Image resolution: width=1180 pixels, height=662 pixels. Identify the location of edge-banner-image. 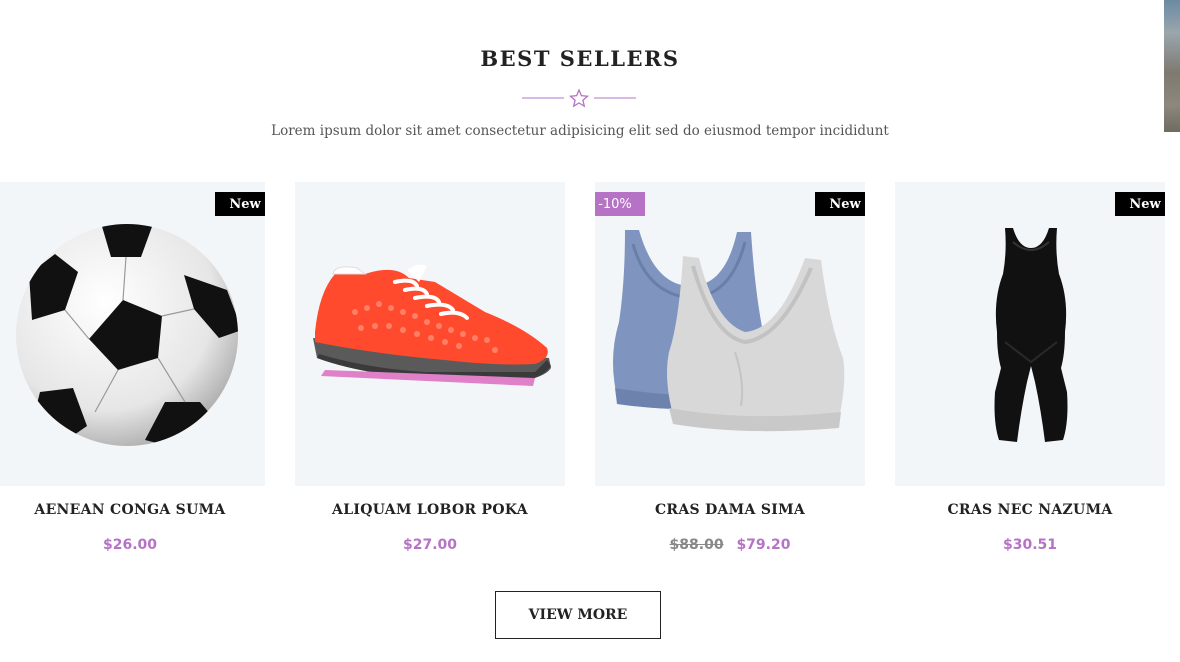
(1172, 66).